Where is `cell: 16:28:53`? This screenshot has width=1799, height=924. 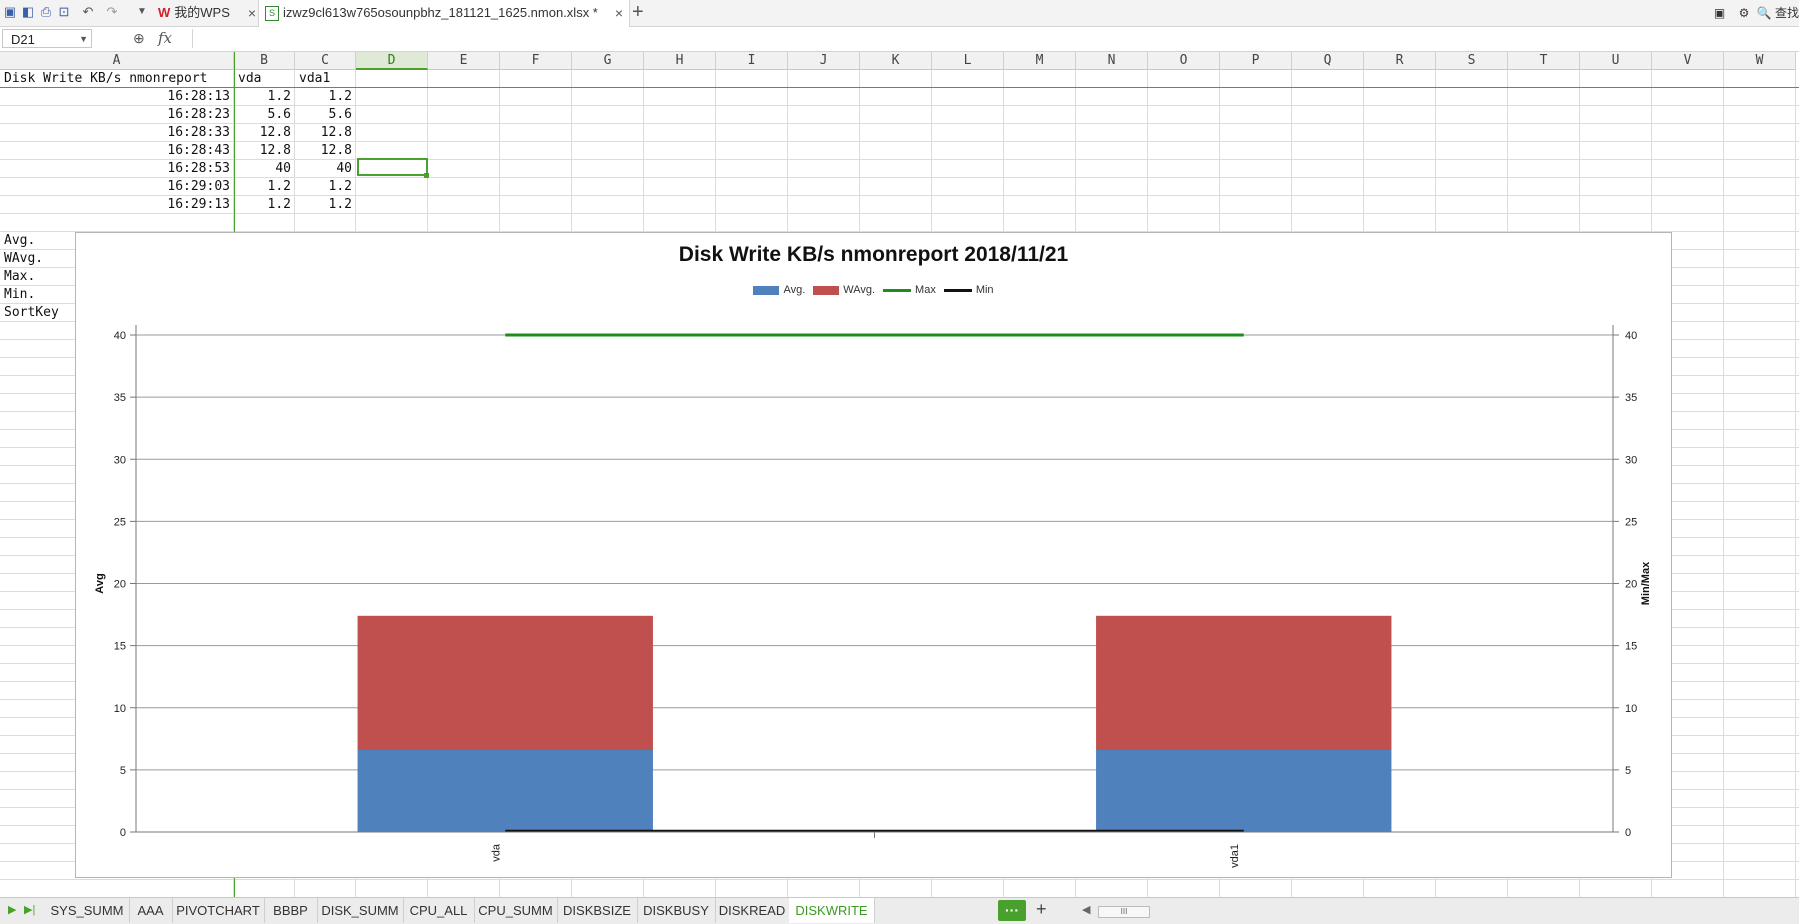
cell: 16:28:53 is located at coordinates (117, 169).